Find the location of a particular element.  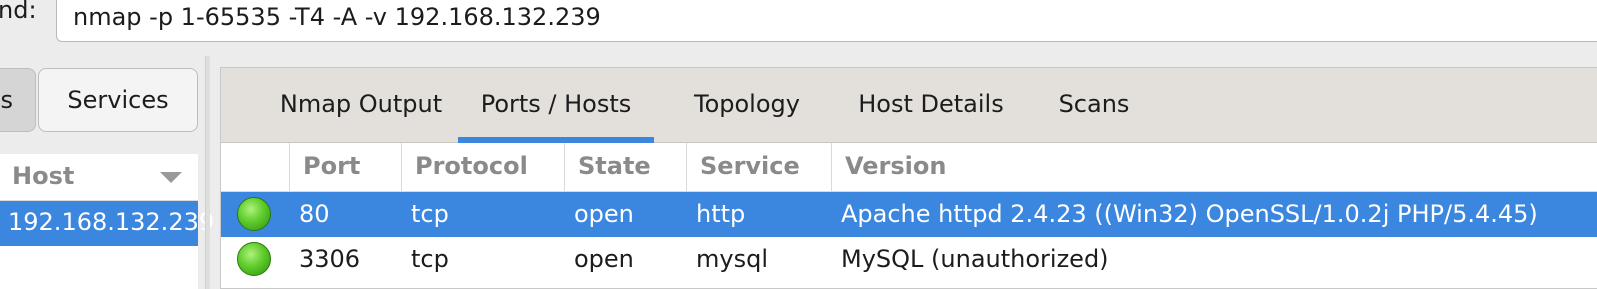

hosts-toggle-label: s is located at coordinates (6, 100).